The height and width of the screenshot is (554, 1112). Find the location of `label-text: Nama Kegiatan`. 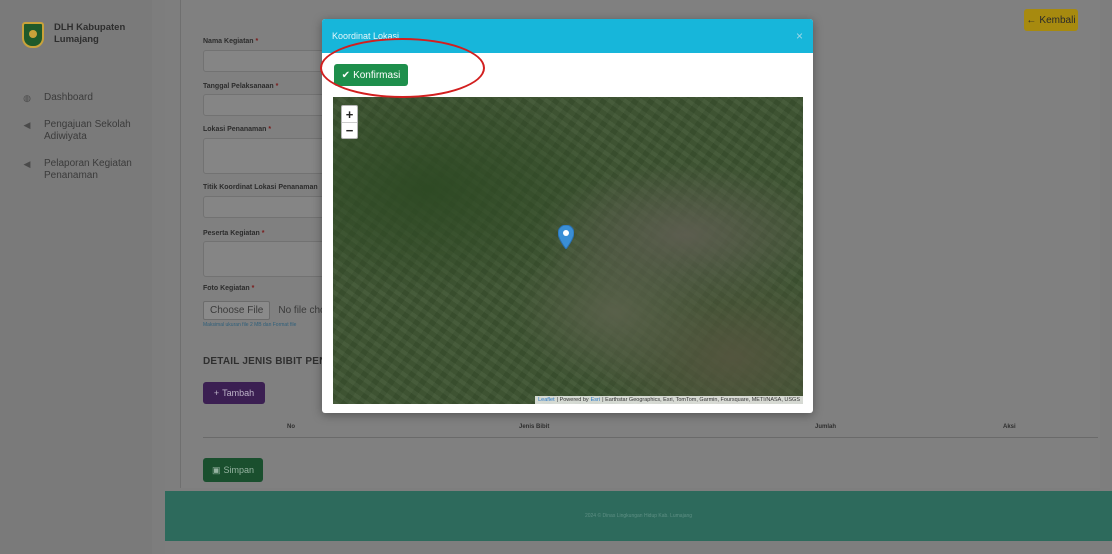

label-text: Nama Kegiatan is located at coordinates (228, 41).